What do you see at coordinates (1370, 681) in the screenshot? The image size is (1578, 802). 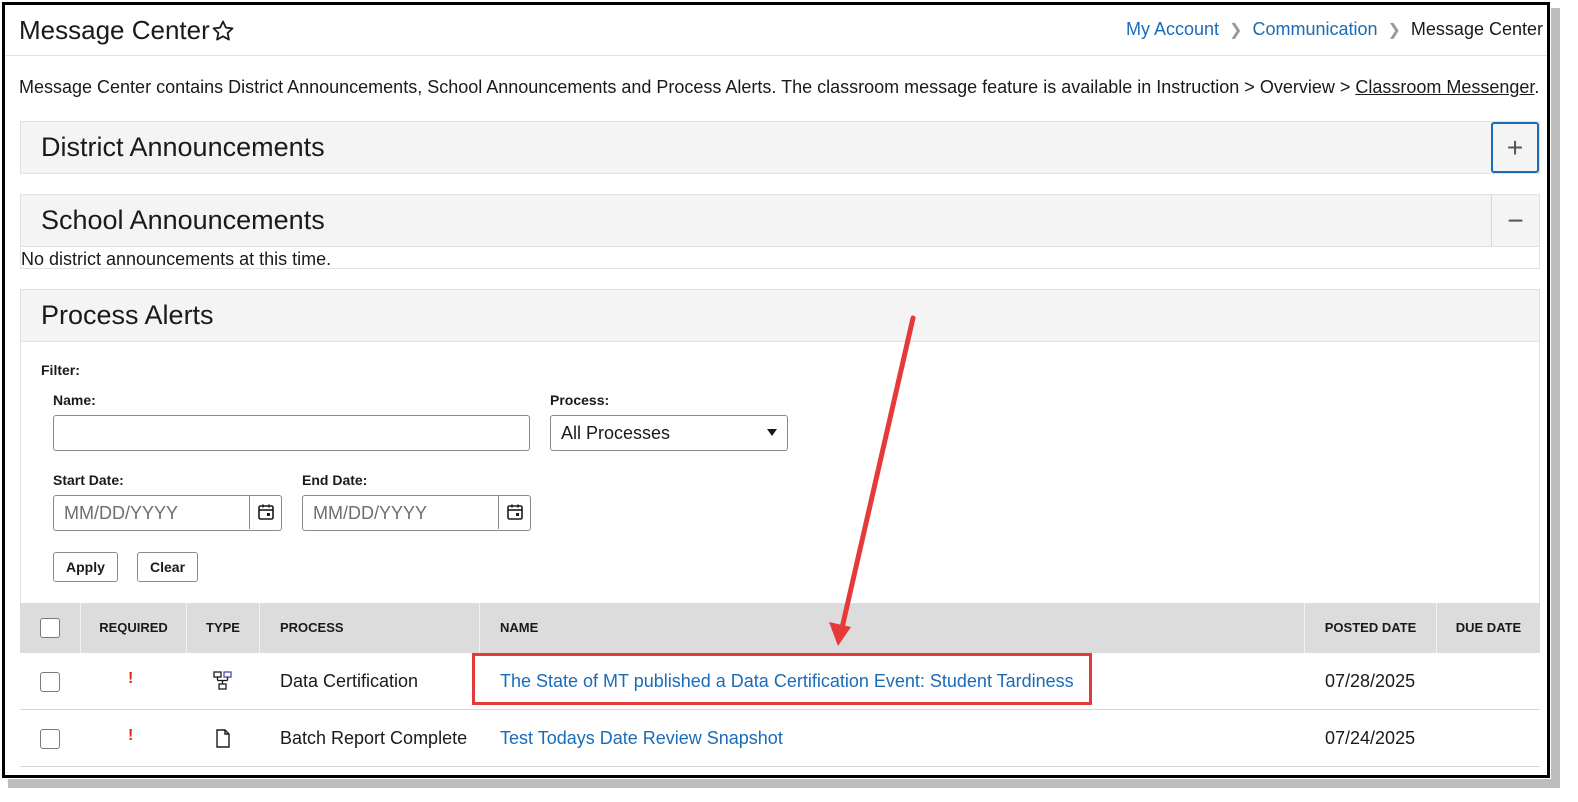 I see `posted-date-cell: 07/28/2025` at bounding box center [1370, 681].